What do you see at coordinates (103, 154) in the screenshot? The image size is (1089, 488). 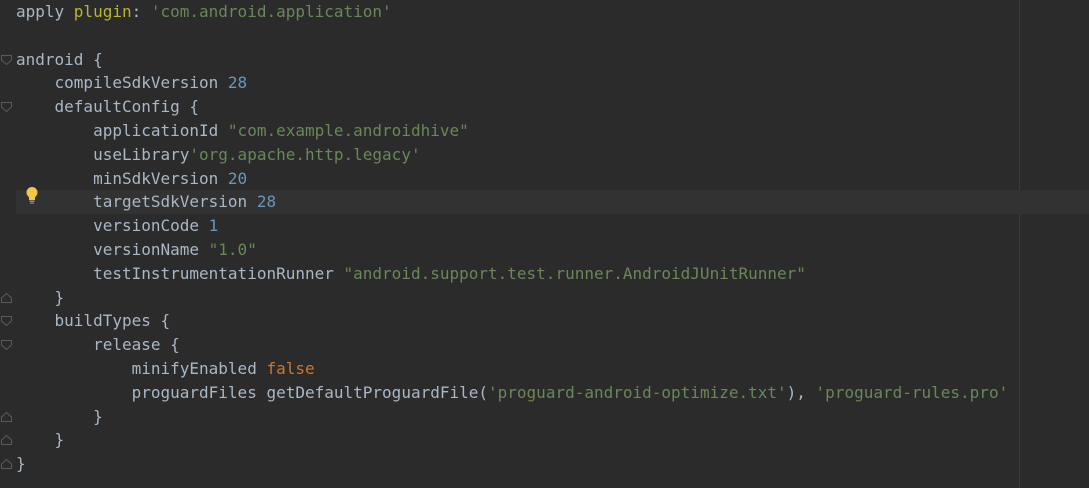 I see `code-token: useLibrary` at bounding box center [103, 154].